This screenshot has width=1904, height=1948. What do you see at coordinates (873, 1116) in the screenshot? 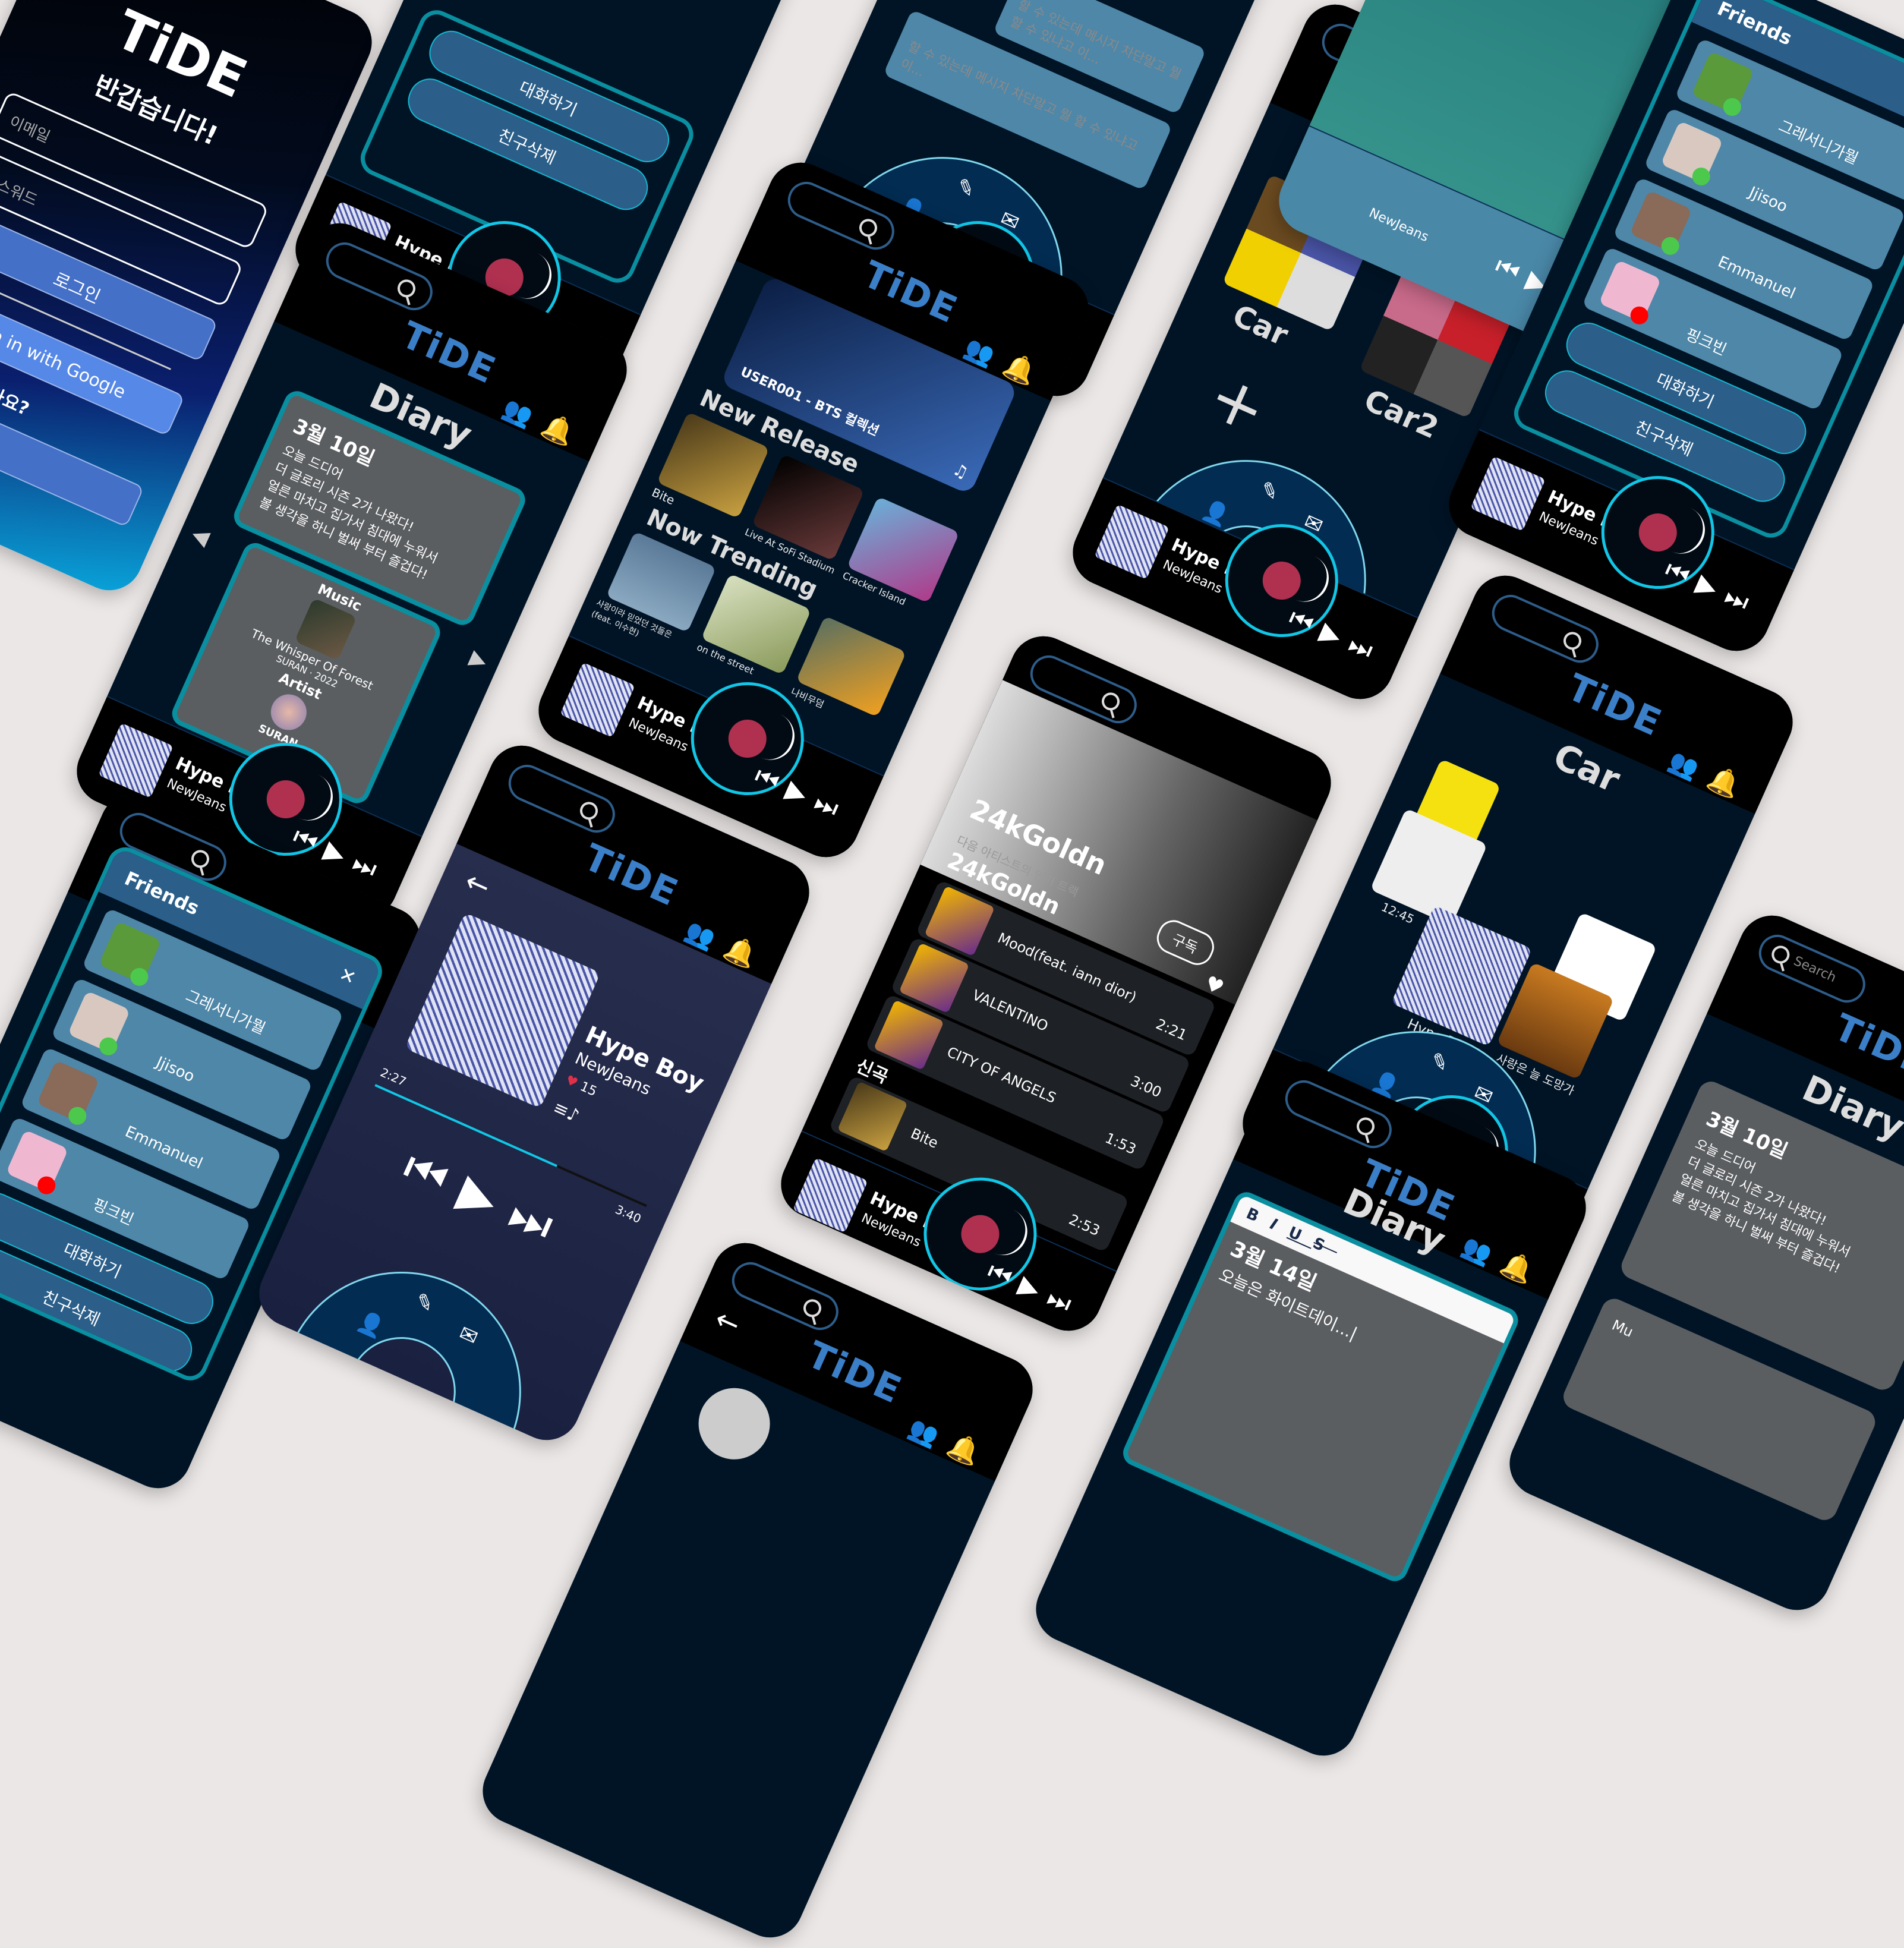
I see `track-art` at bounding box center [873, 1116].